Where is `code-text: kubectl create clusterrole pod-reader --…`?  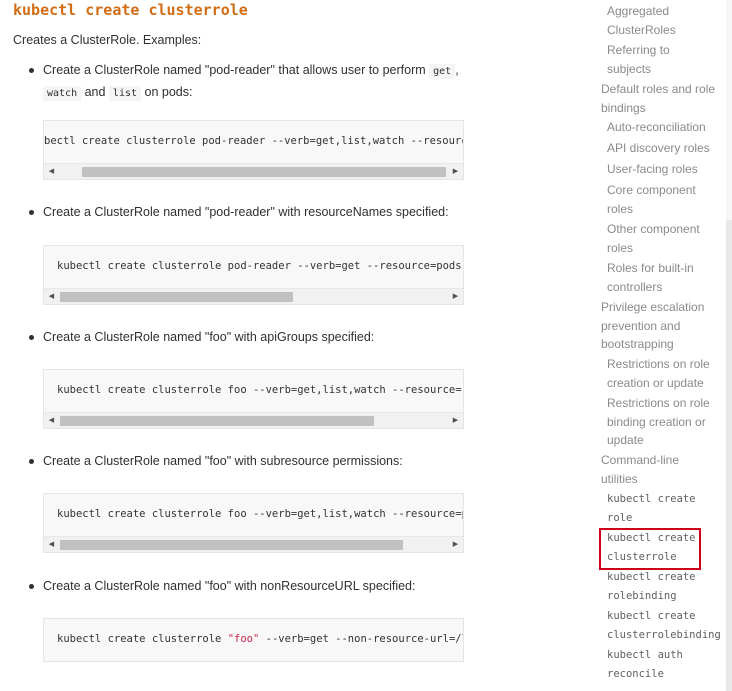 code-text: kubectl create clusterrole pod-reader --… is located at coordinates (260, 266).